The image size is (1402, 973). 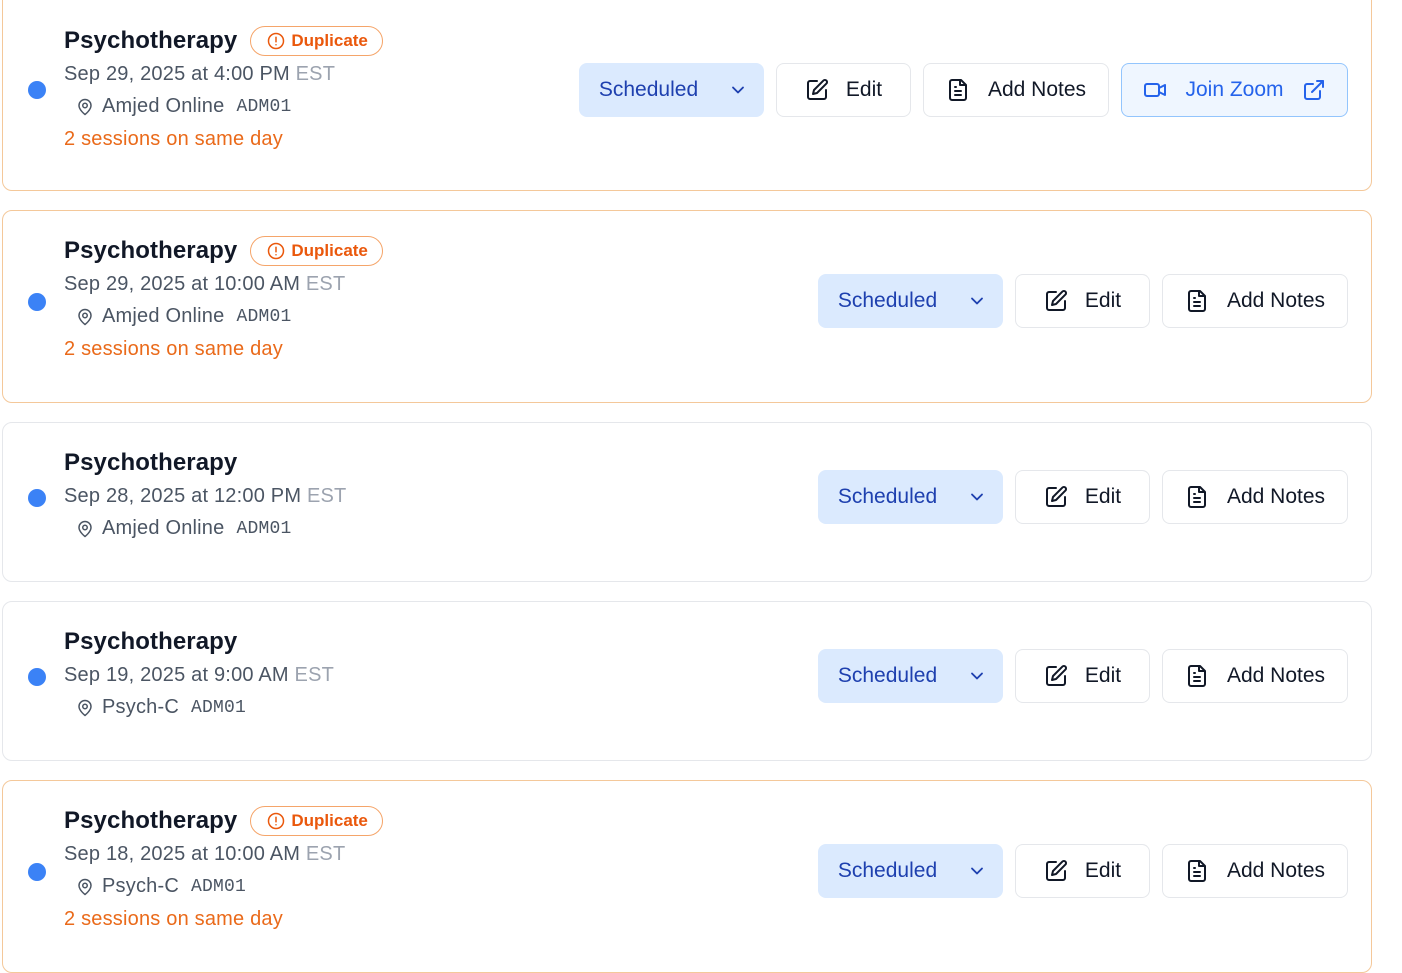 I want to click on session-date: Sep 29, 2025 at 10:00 AM, so click(x=182, y=284).